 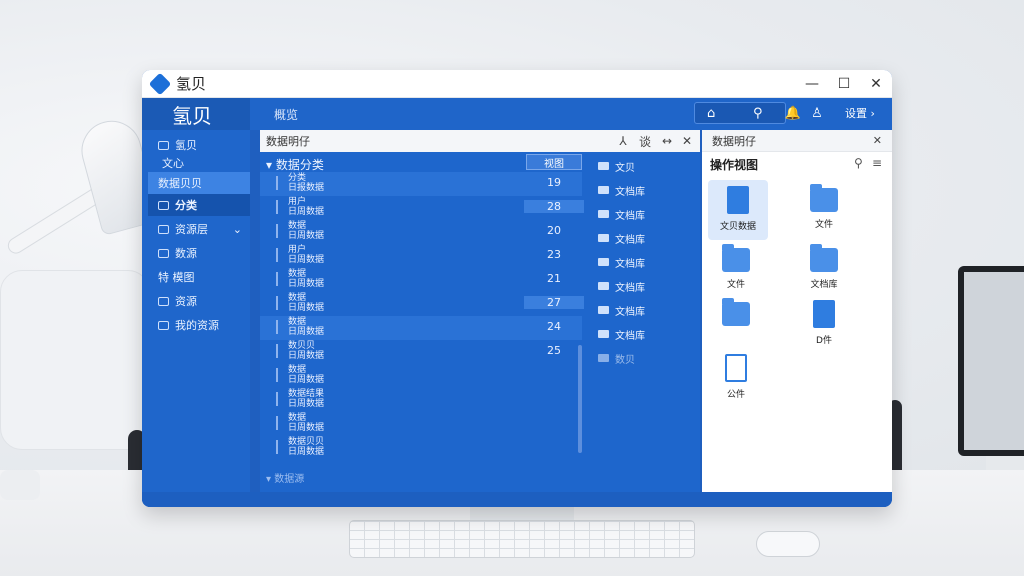 I want to click on file-tile: 文贝数据, so click(x=738, y=210).